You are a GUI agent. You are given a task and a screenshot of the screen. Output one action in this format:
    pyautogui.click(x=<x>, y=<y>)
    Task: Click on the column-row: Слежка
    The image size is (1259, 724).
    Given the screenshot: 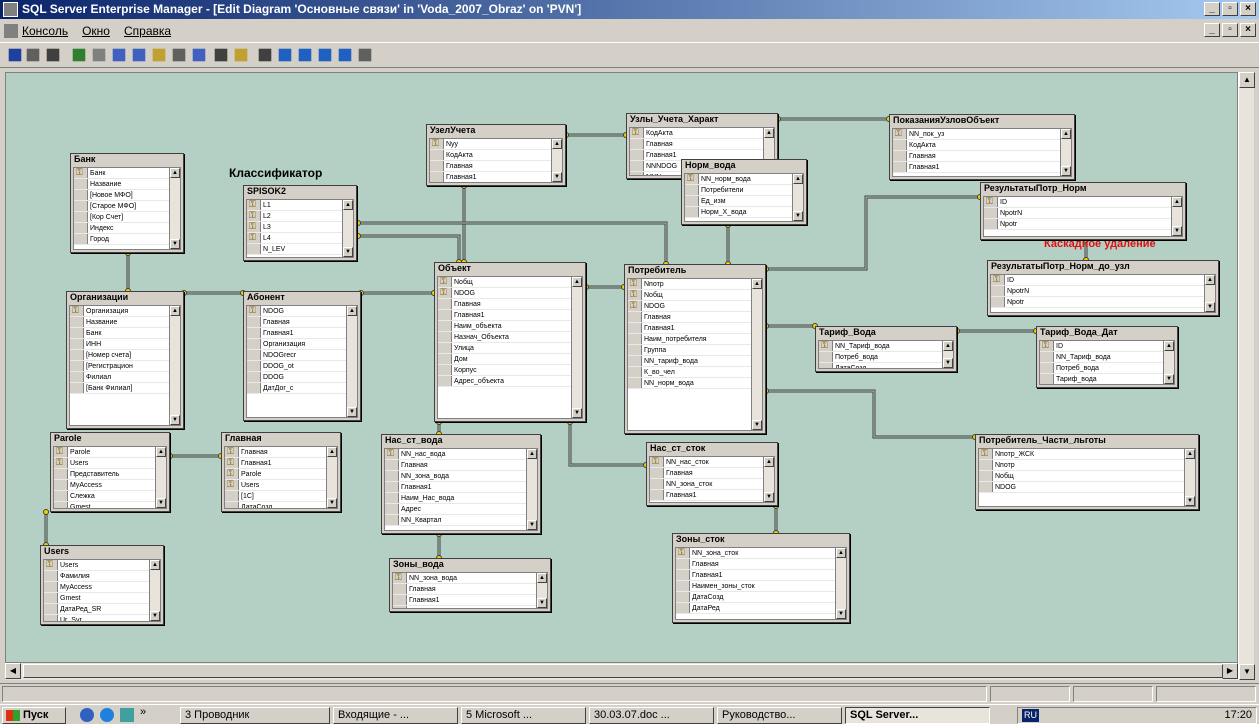 What is the action you would take?
    pyautogui.click(x=110, y=496)
    